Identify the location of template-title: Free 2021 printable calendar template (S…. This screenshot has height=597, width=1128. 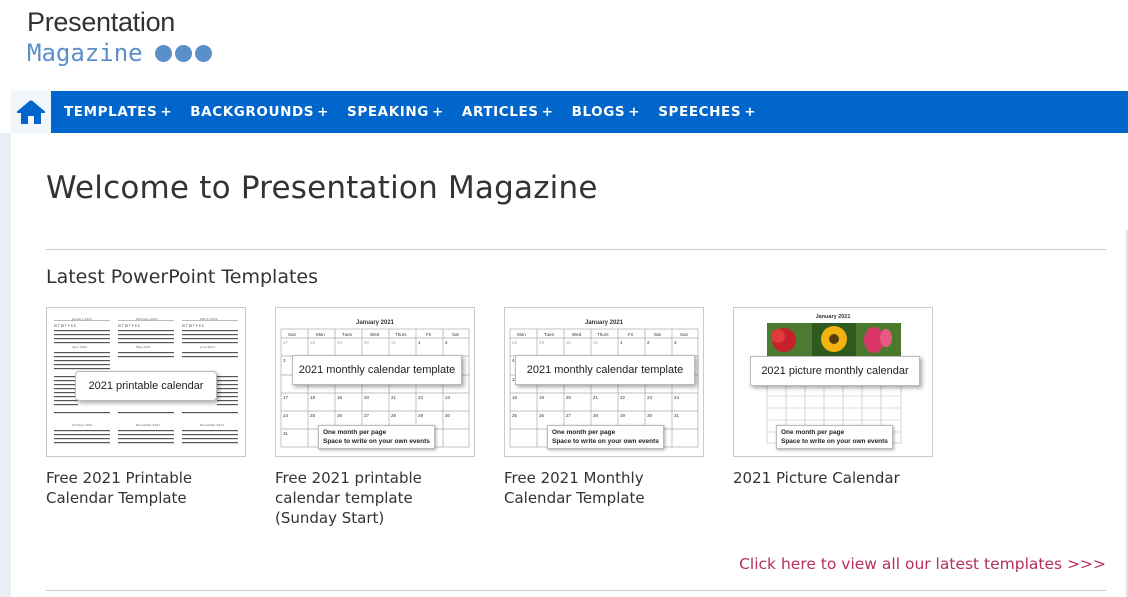
(375, 498).